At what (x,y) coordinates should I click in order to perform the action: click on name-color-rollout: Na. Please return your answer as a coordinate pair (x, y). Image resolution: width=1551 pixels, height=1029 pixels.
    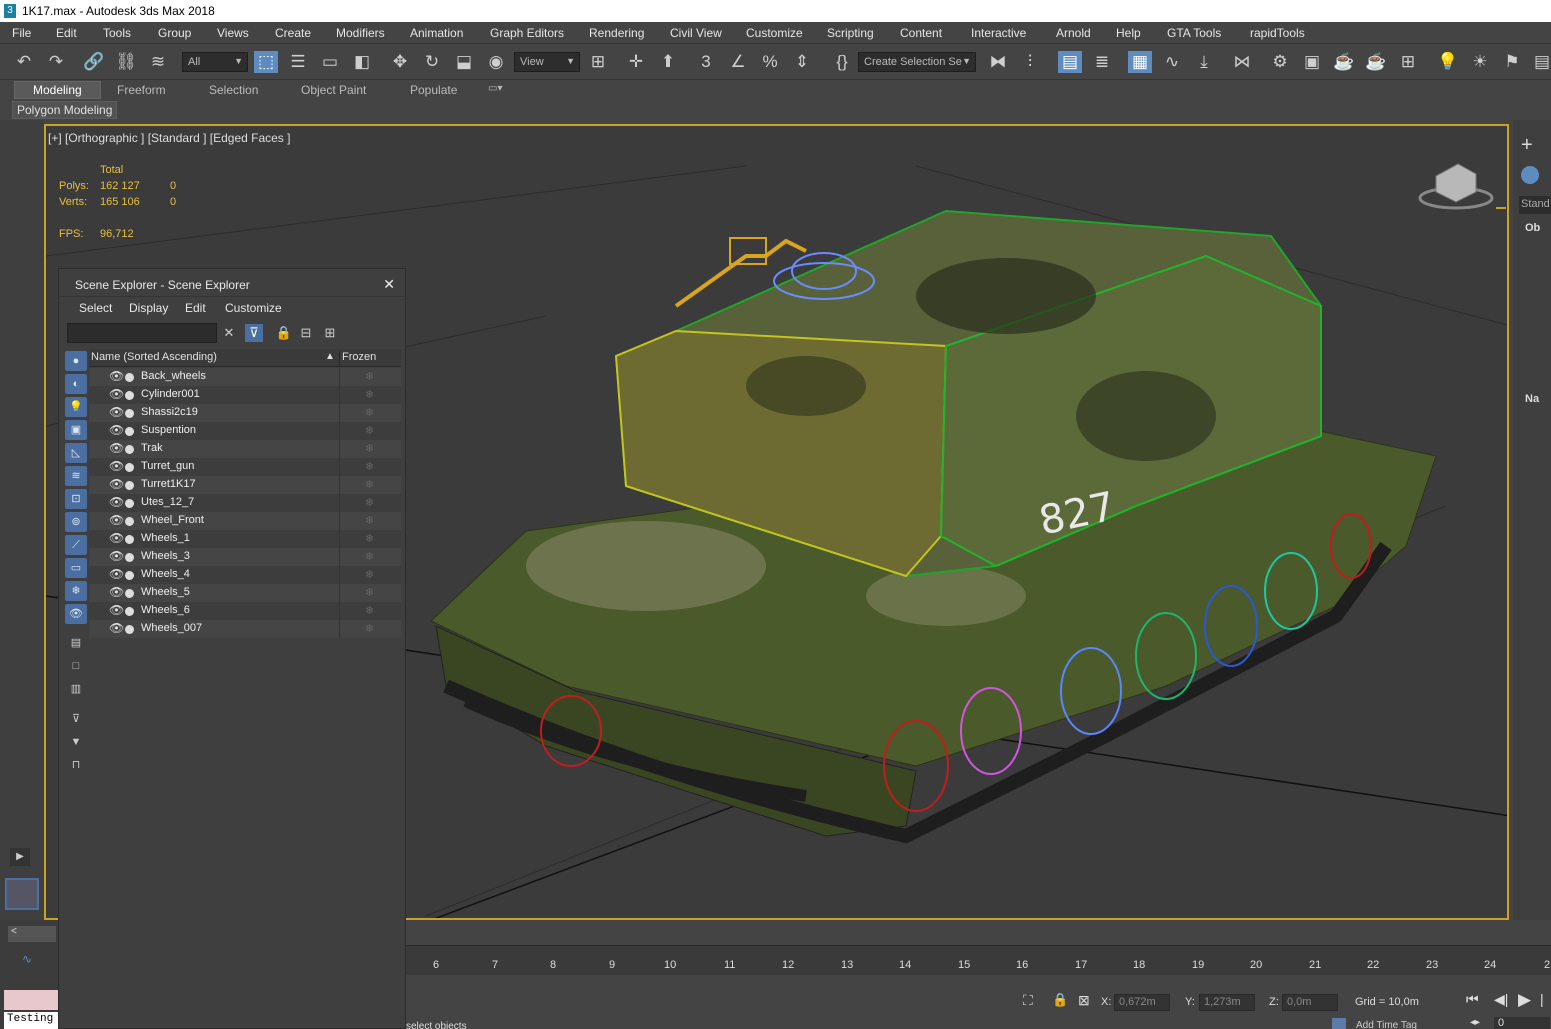
    Looking at the image, I should click on (1532, 399).